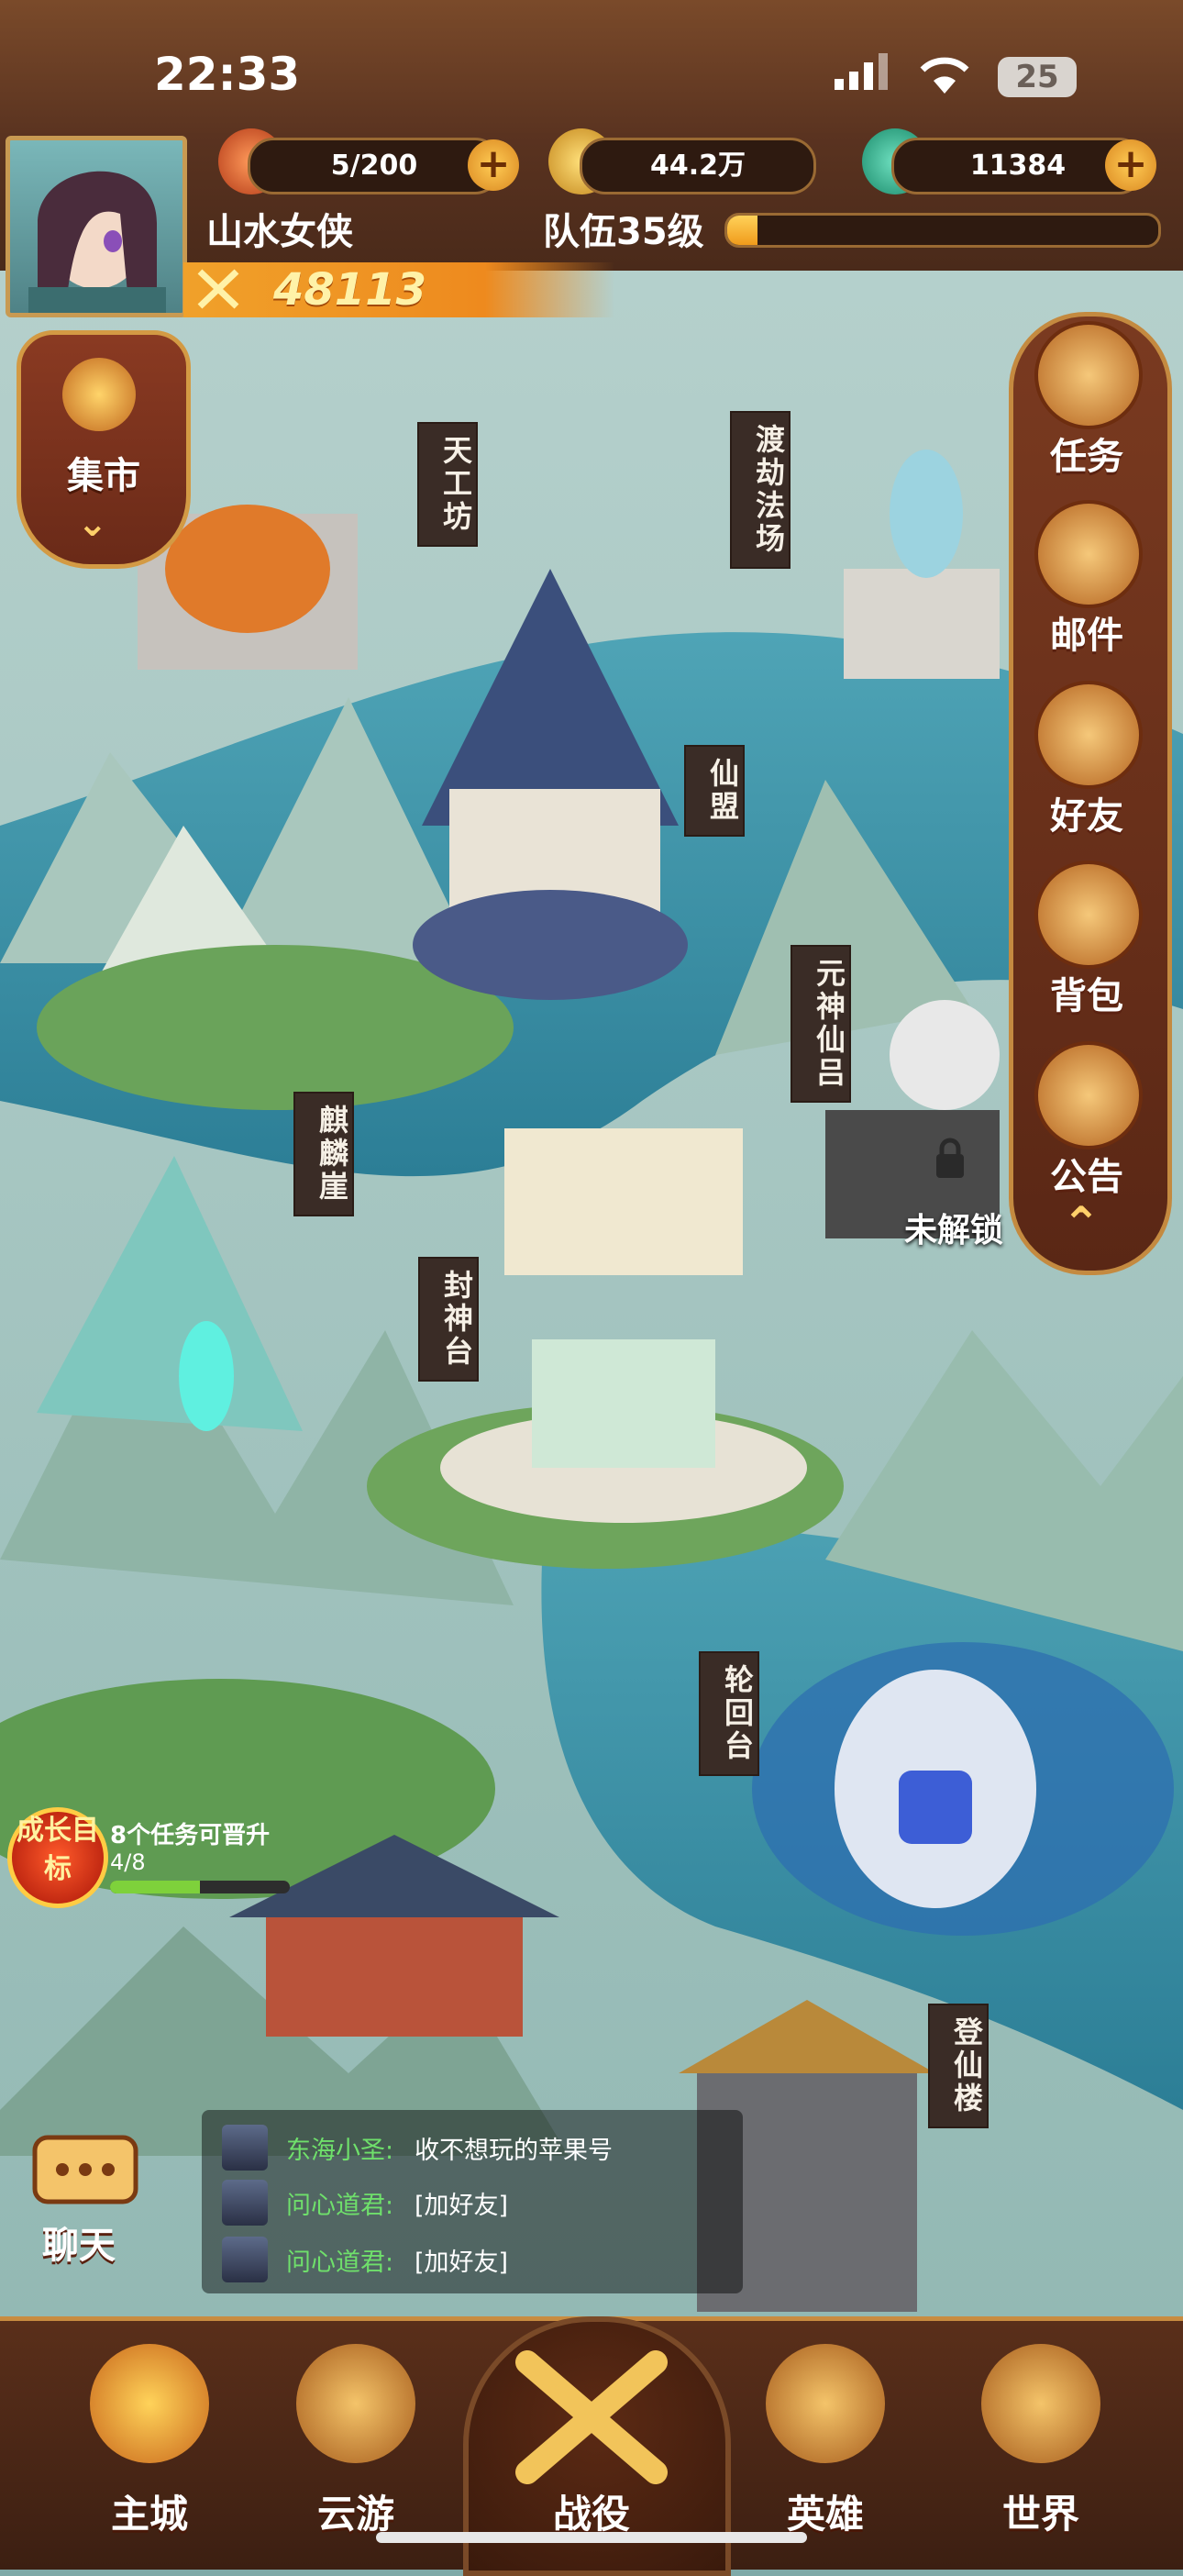 Image resolution: width=1183 pixels, height=2576 pixels. What do you see at coordinates (340, 2151) in the screenshot?
I see `chat-sender: 东海小圣:` at bounding box center [340, 2151].